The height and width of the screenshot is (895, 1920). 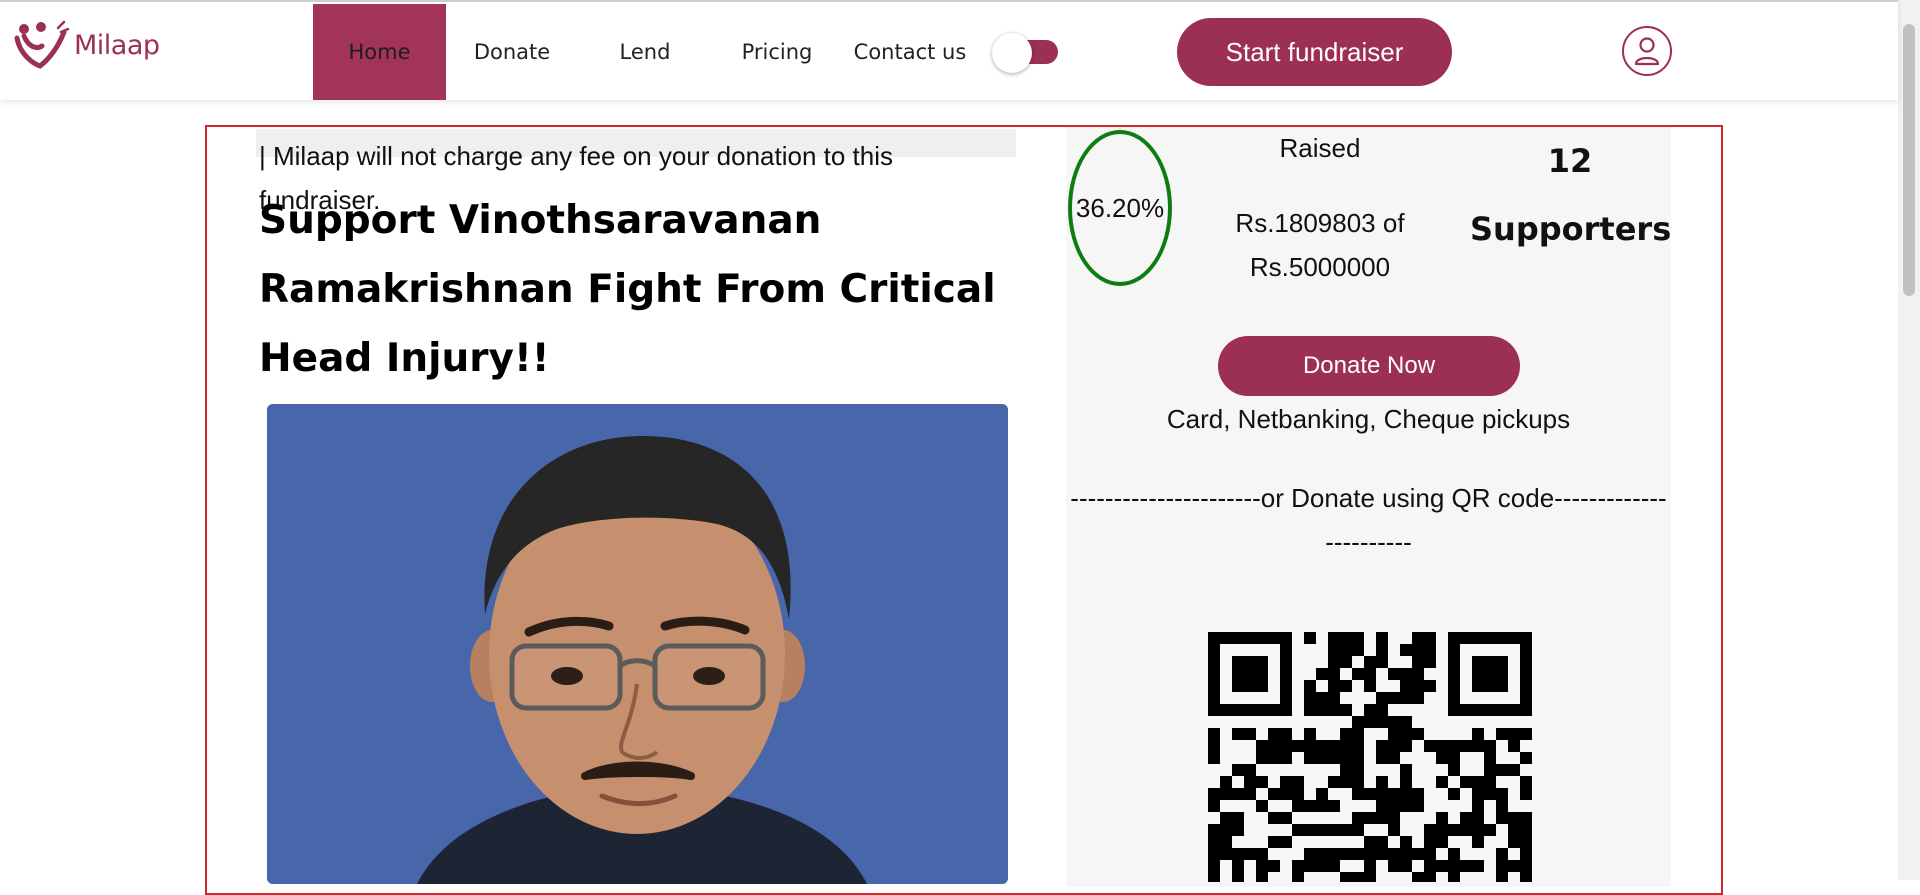 I want to click on theme-toggle, so click(x=1029, y=53).